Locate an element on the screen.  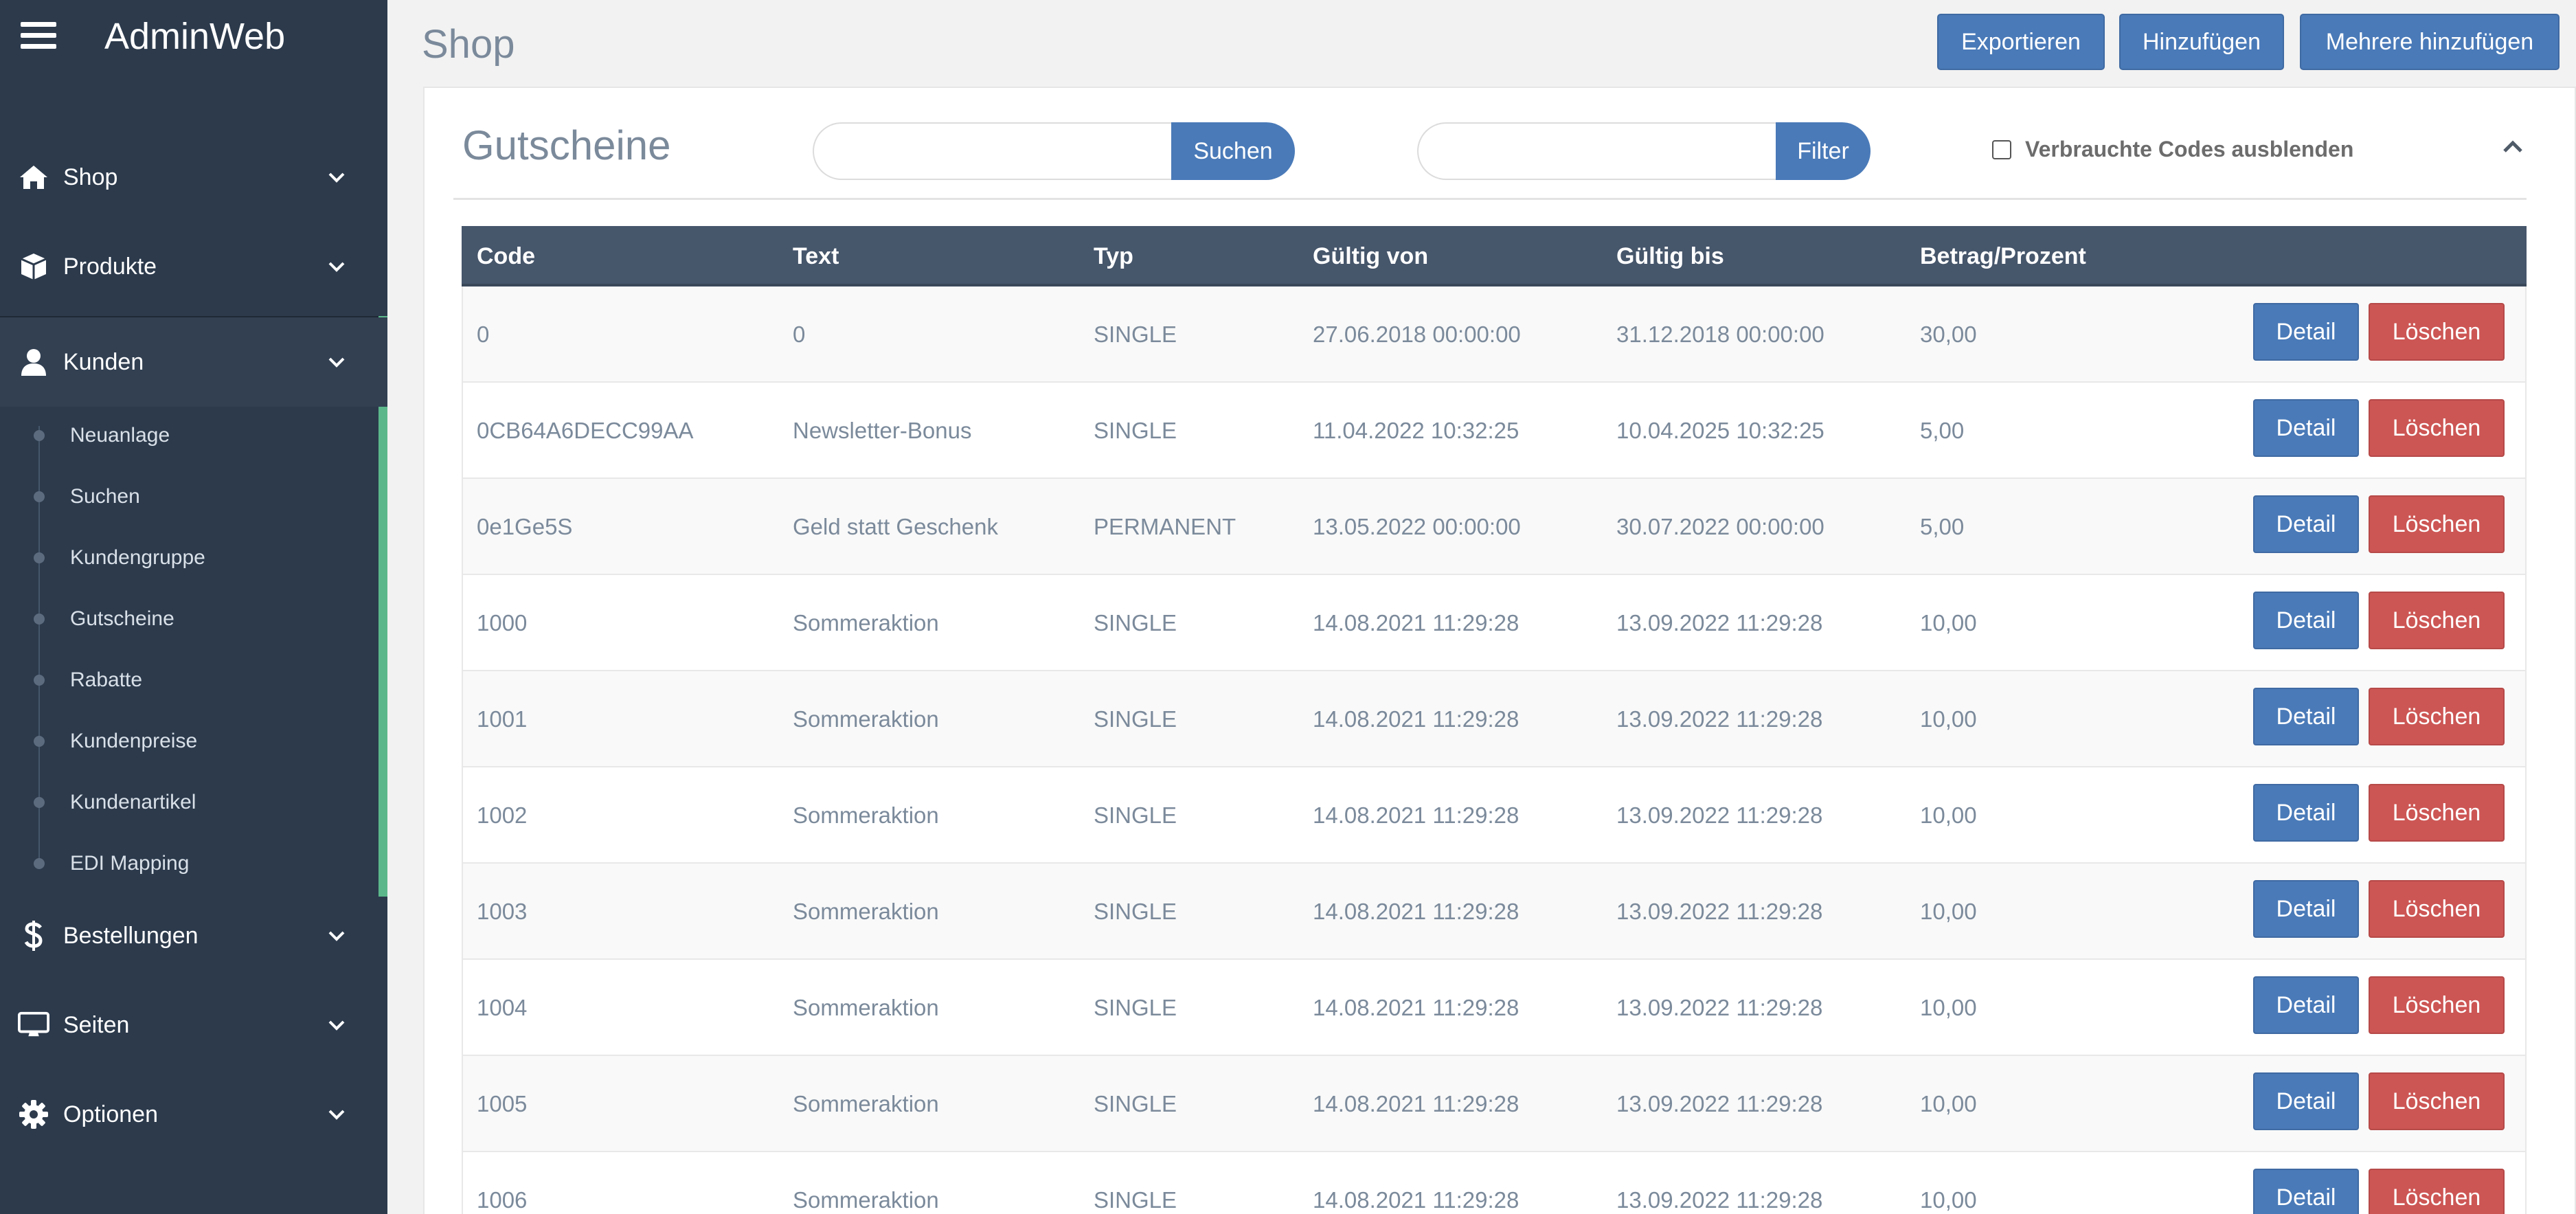
submenu-item-label: Kundenartikel is located at coordinates (133, 802).